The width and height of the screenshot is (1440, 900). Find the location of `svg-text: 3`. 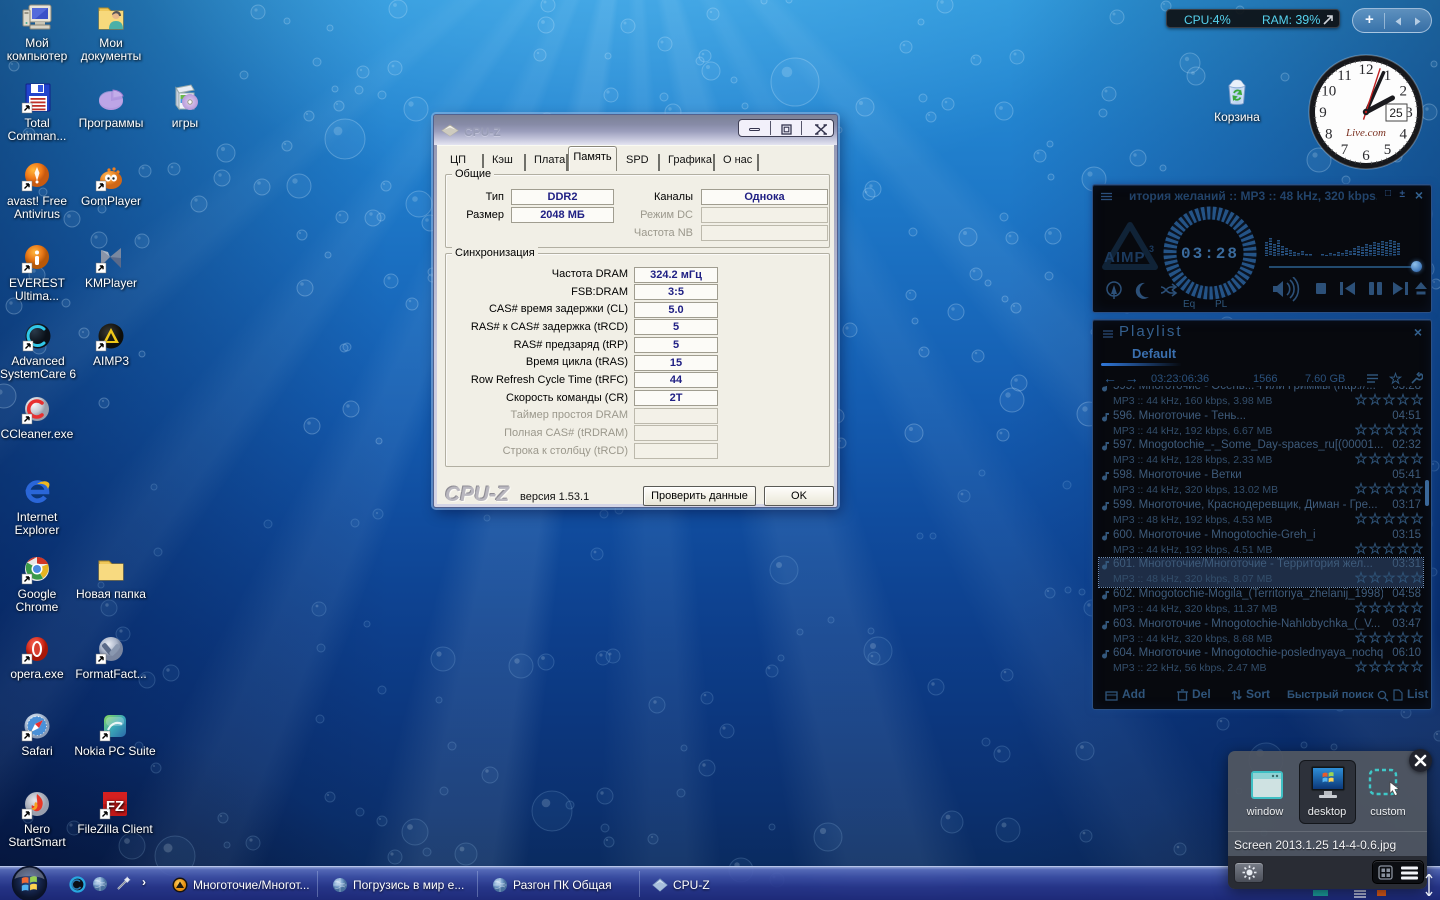

svg-text: 3 is located at coordinates (1151, 249).